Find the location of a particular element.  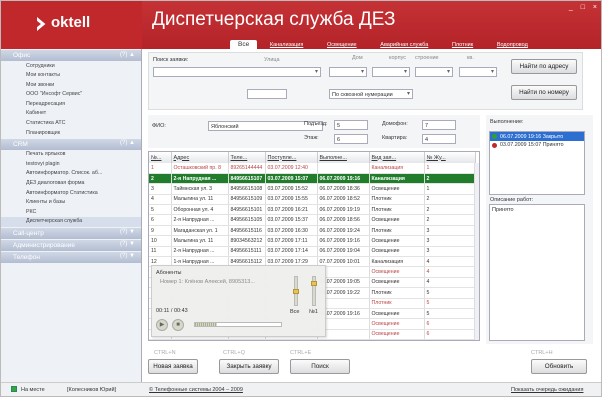

execution-item-text: 03.07.2009 15:07 Принято is located at coordinates (532, 145).